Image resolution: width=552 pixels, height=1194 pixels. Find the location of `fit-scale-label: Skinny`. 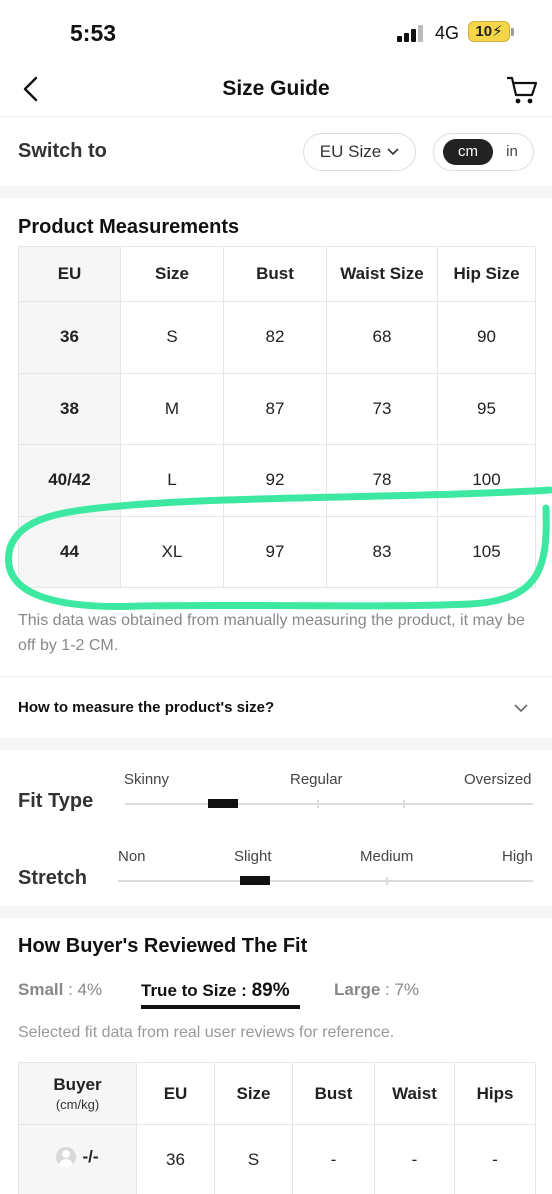

fit-scale-label: Skinny is located at coordinates (147, 779).